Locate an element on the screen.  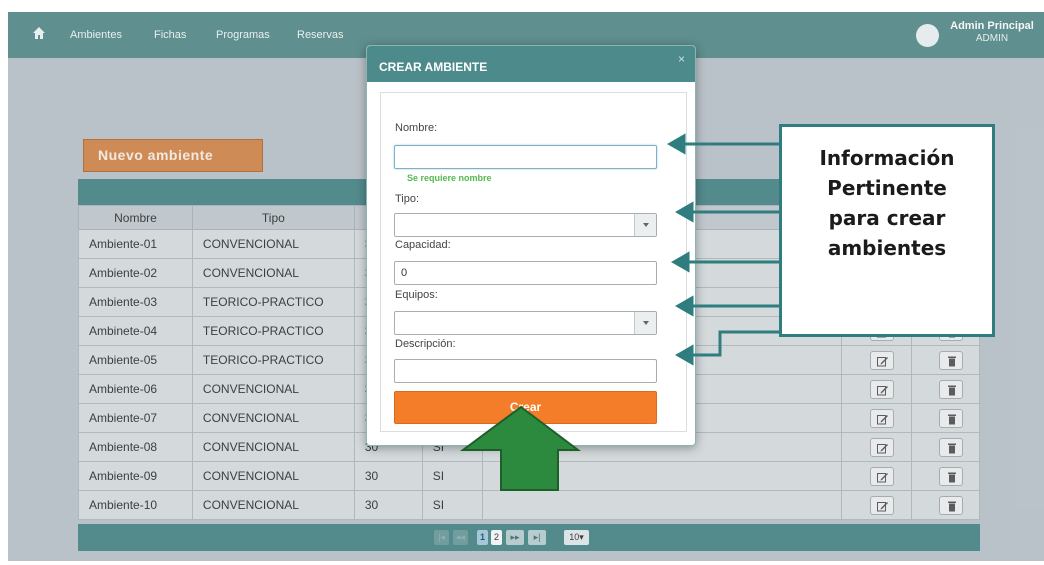
descripcion-input is located at coordinates (525, 371).